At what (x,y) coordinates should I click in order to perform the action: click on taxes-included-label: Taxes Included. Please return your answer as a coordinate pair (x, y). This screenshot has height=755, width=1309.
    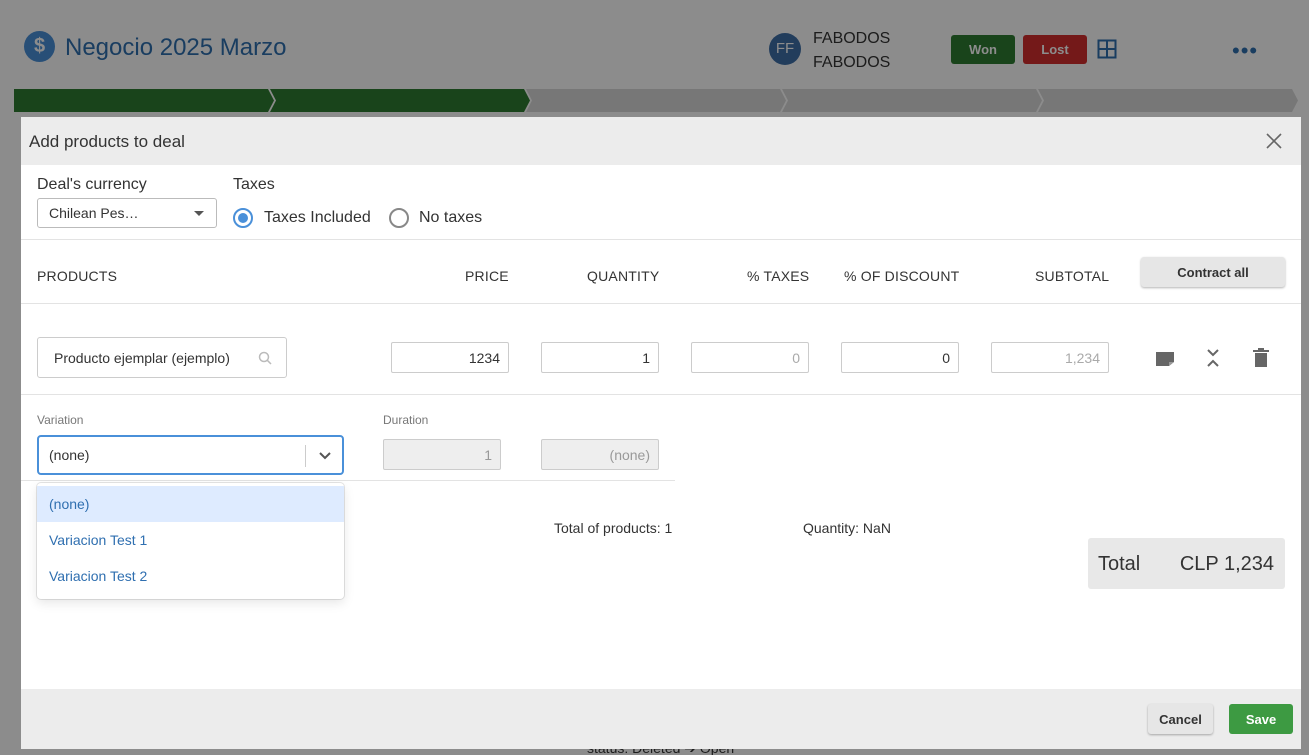
    Looking at the image, I should click on (317, 218).